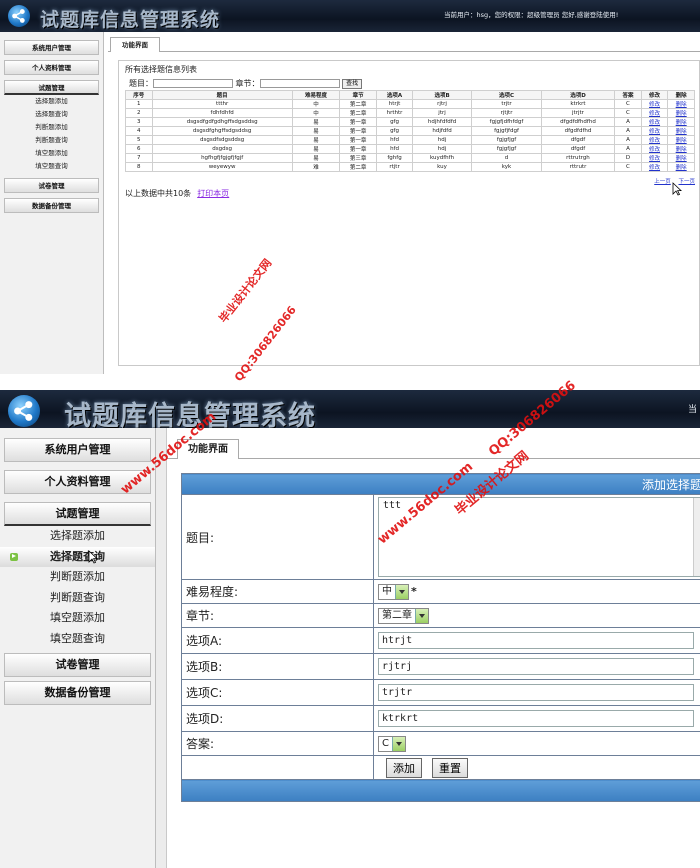 Image resolution: width=700 pixels, height=868 pixels. I want to click on table-cell: dfgdfdfhdfhd, so click(578, 122).